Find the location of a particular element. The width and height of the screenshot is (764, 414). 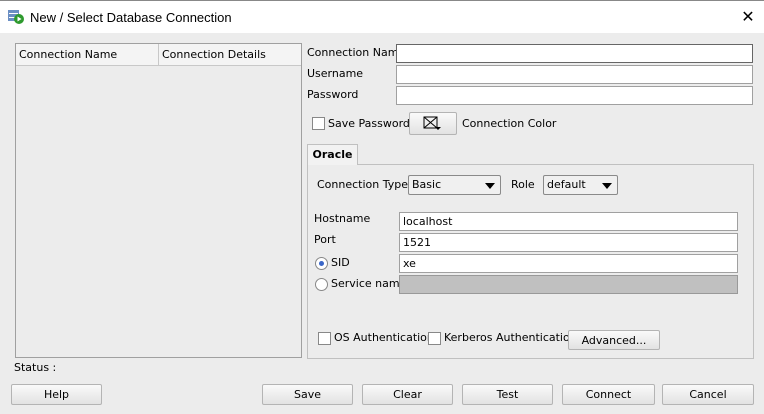

cancel-button: Cancel is located at coordinates (708, 394).